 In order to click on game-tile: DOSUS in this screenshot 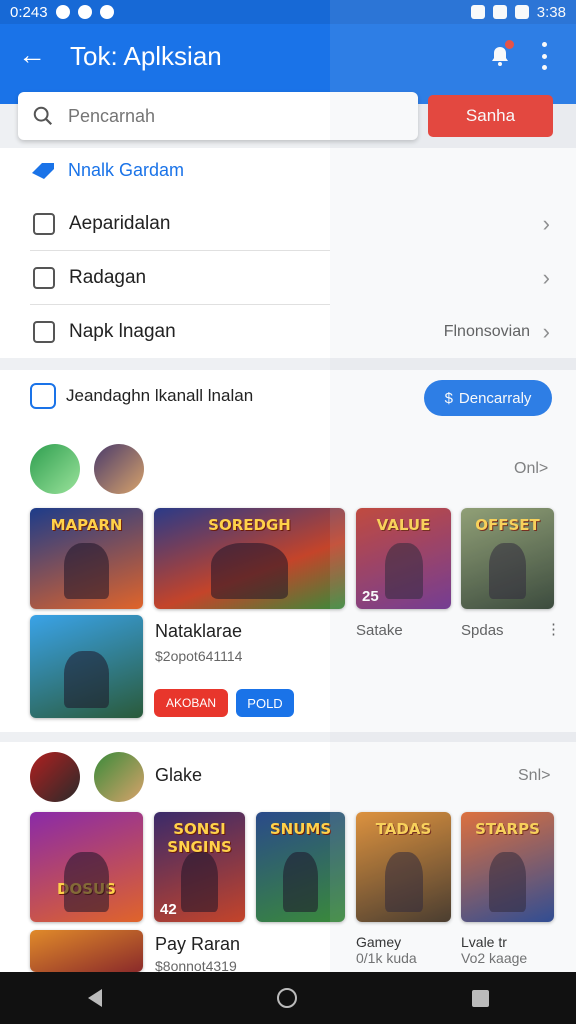, I will do `click(86, 867)`.